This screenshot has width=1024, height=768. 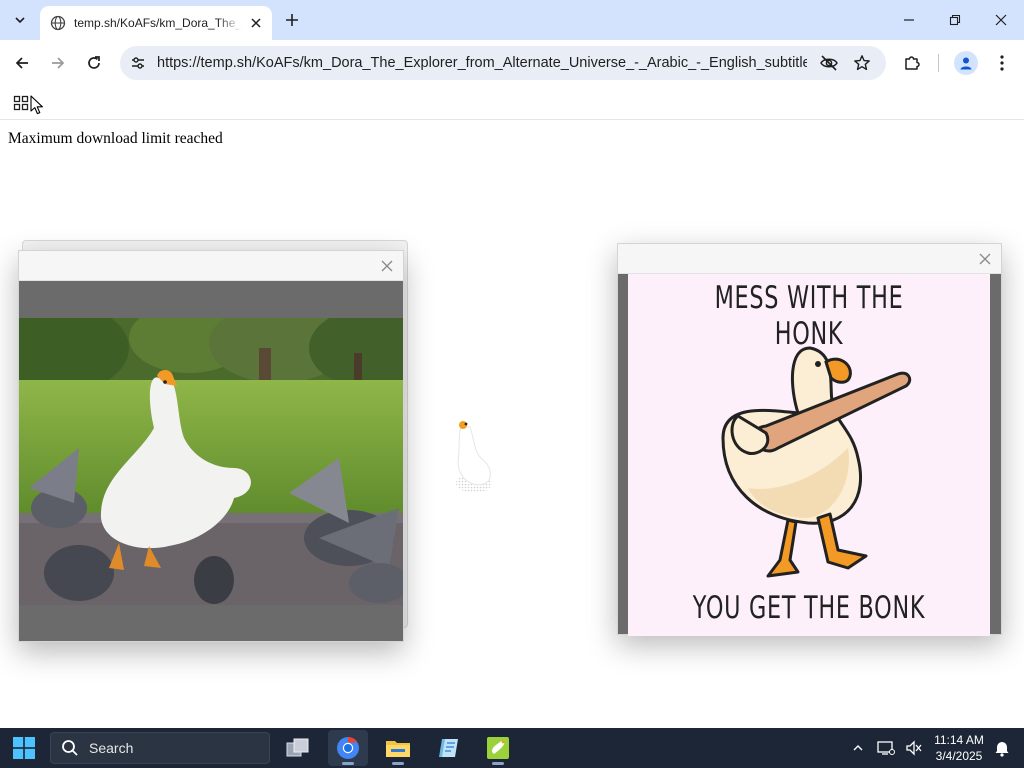 I want to click on restore-icon, so click(x=955, y=20).